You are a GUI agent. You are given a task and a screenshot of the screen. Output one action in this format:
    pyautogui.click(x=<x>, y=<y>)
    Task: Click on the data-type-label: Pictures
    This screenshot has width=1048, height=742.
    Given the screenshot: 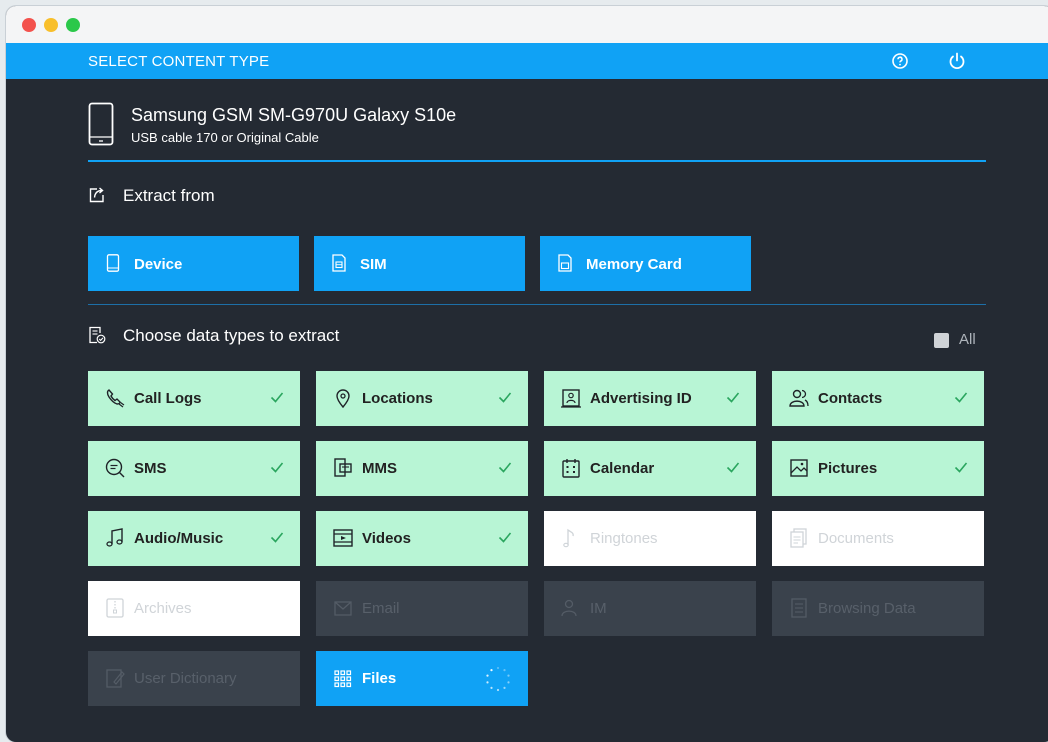 What is the action you would take?
    pyautogui.click(x=848, y=468)
    